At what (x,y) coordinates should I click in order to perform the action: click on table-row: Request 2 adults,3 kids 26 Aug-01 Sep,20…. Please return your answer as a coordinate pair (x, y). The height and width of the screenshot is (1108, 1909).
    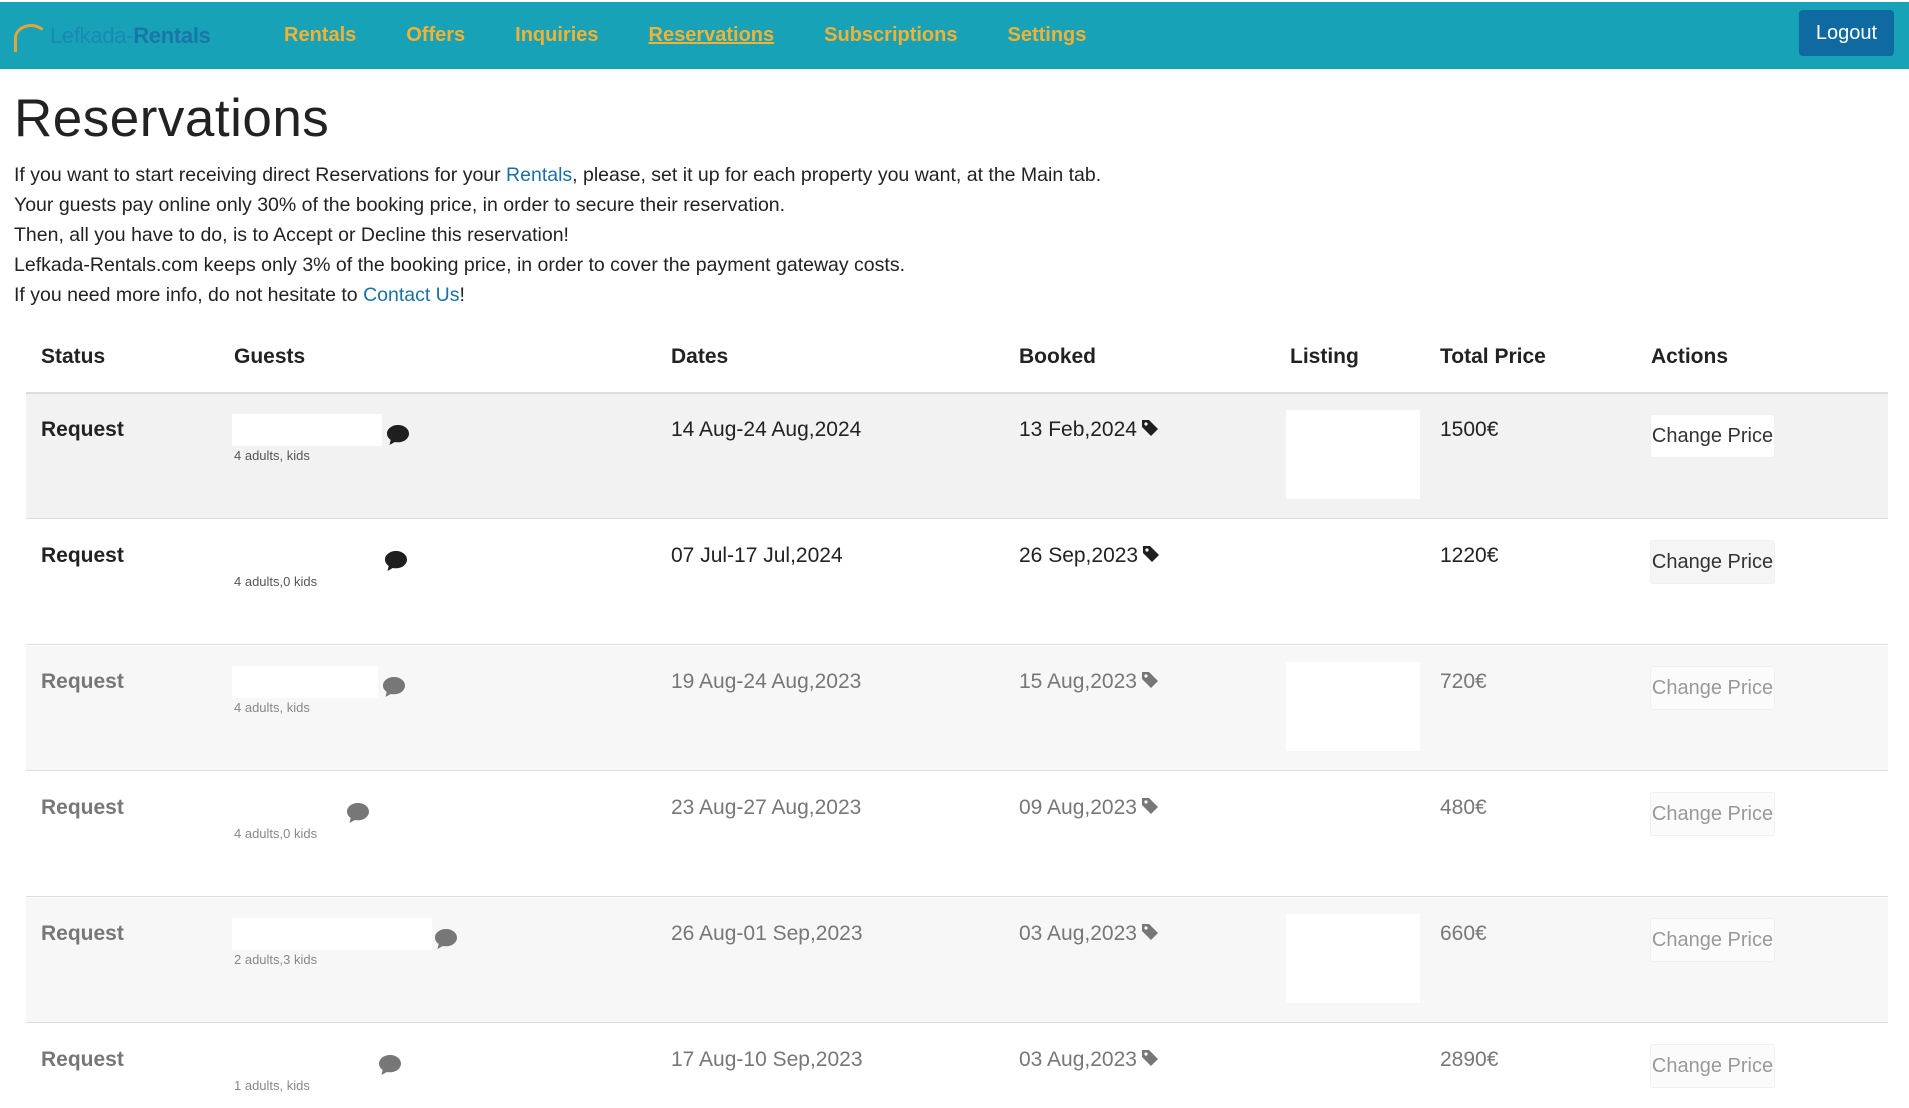
    Looking at the image, I should click on (957, 960).